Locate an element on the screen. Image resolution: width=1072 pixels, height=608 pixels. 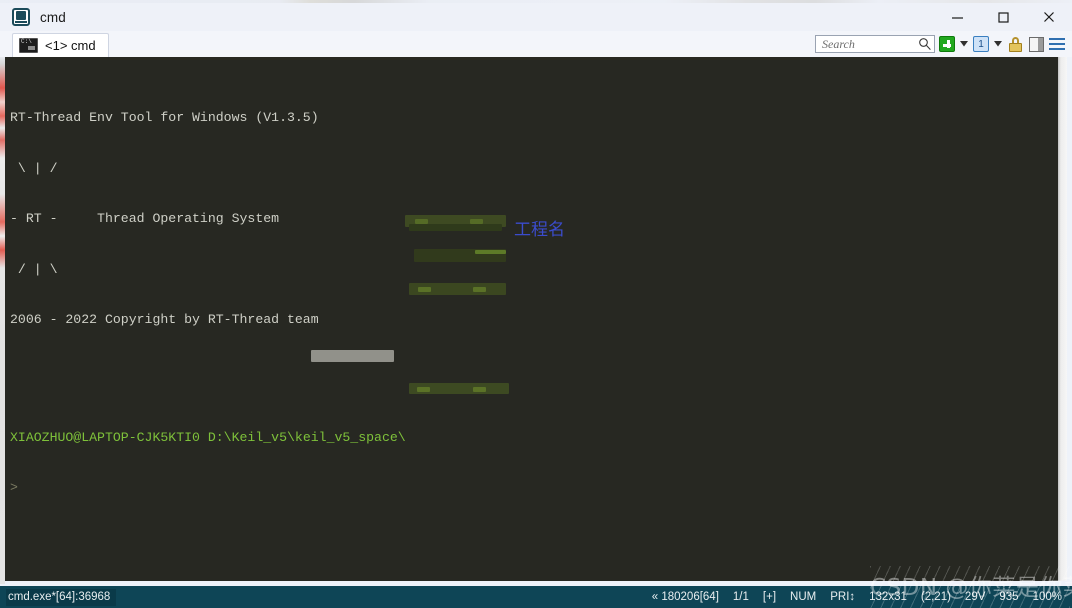
prompt-path: D:\Keil_v5\keil_v5_space\ is located at coordinates (306, 437).